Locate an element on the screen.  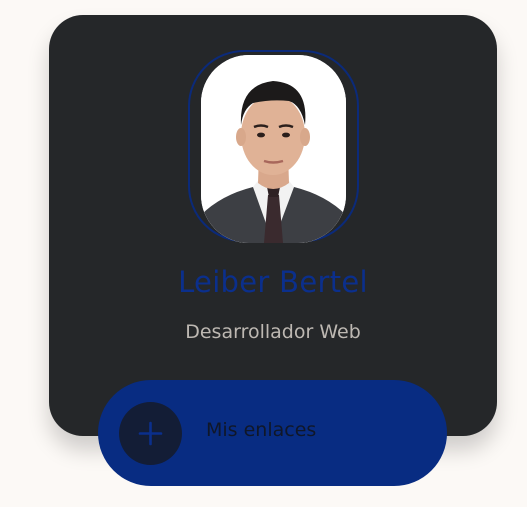
plus-button-circle is located at coordinates (150, 433).